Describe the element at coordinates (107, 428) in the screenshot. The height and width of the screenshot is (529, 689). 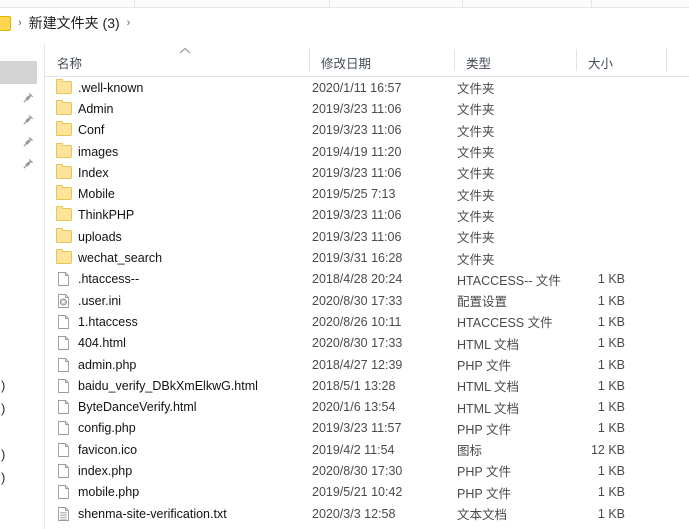
I see `file-name-cell: config.php` at that location.